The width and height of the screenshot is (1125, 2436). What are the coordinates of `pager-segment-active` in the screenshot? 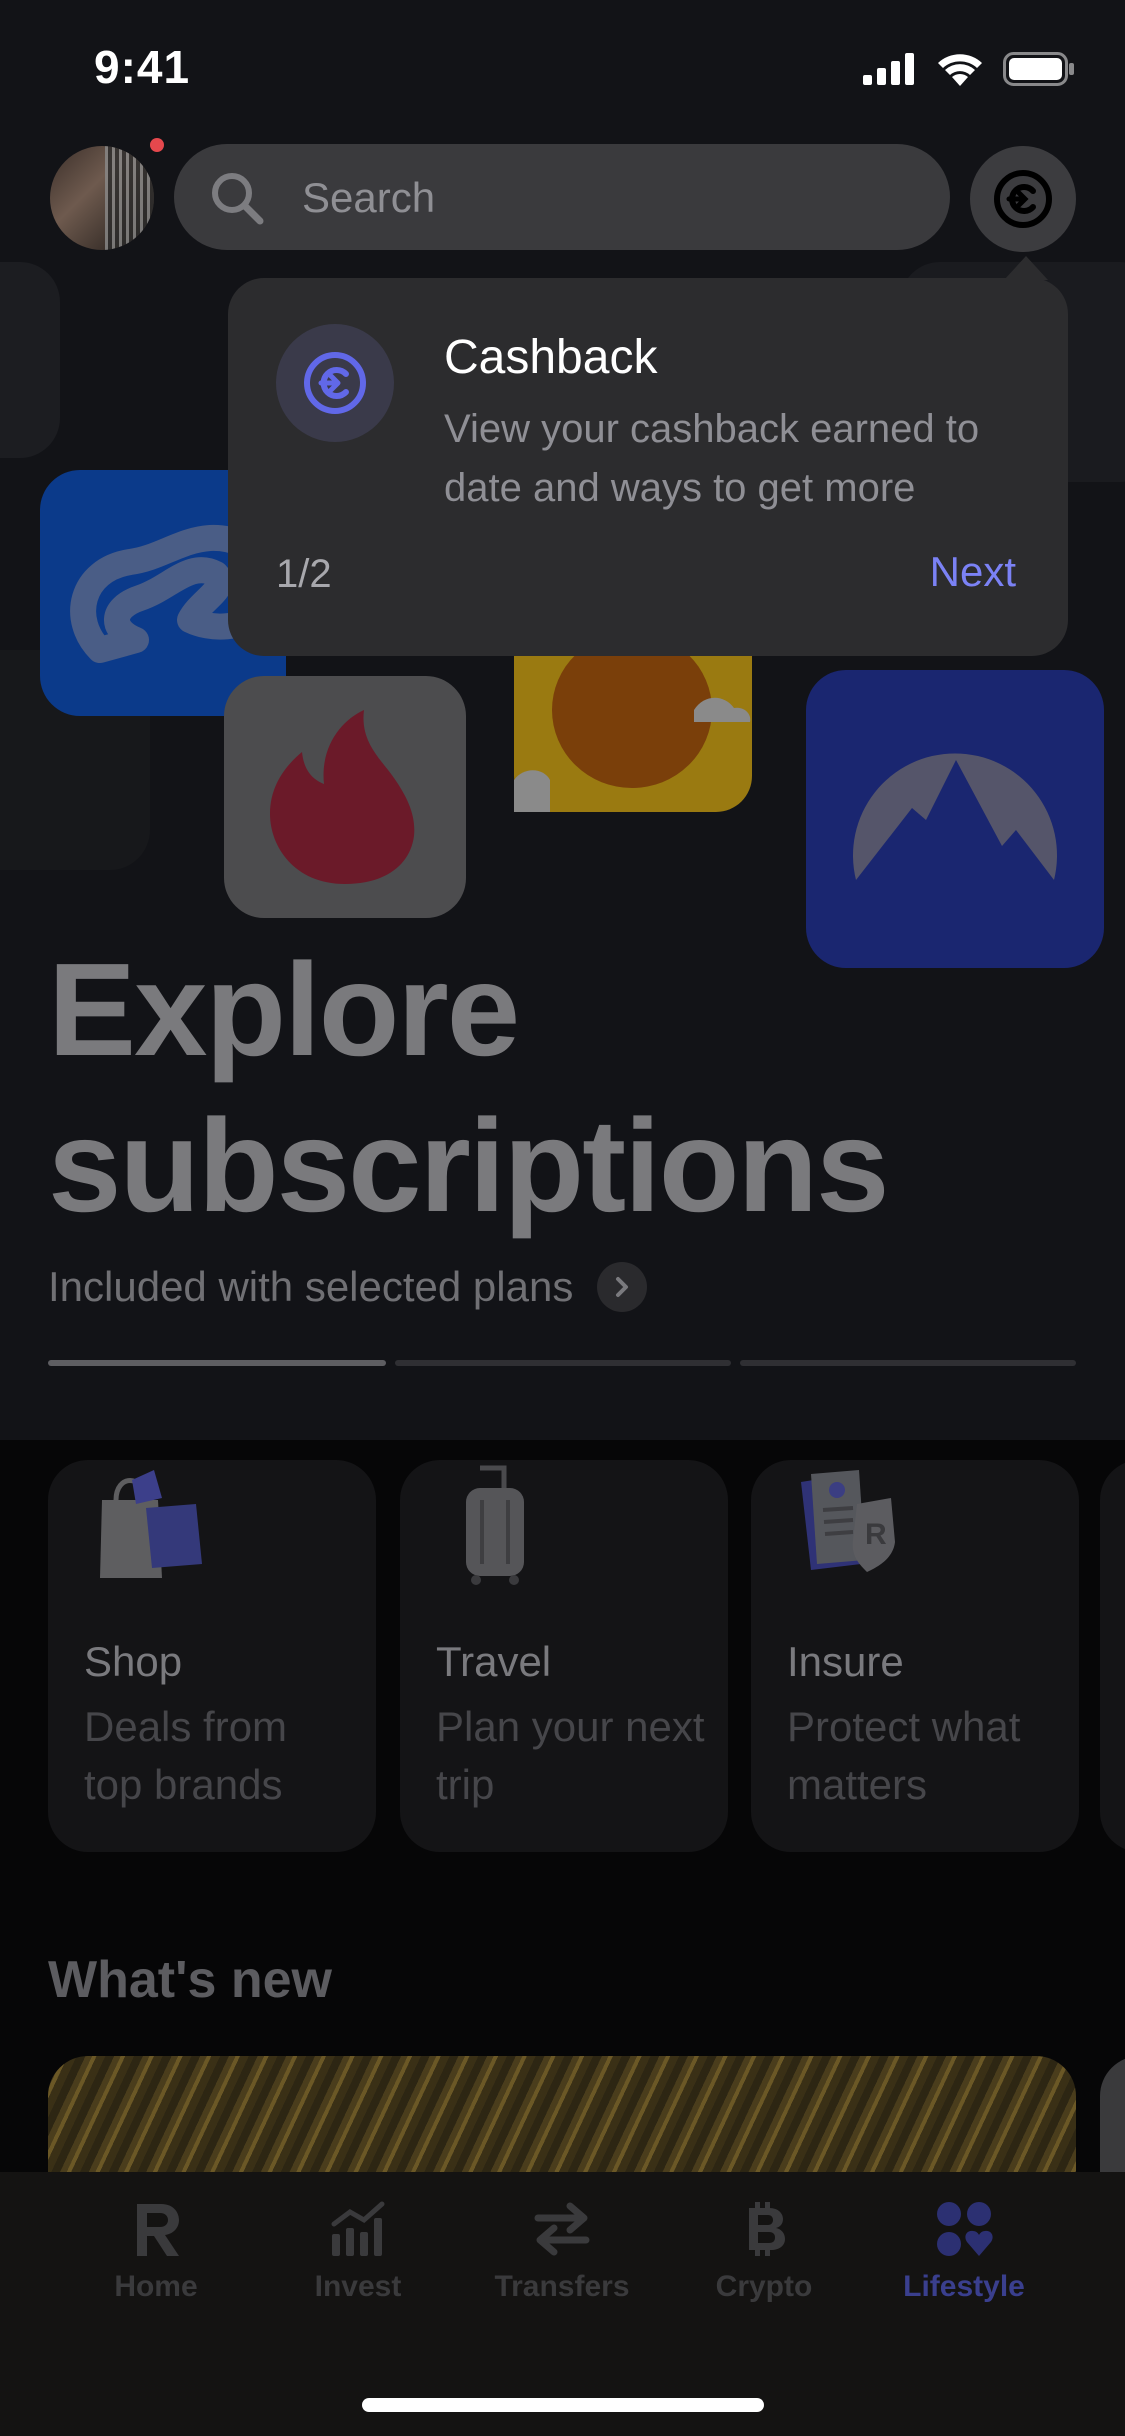 It's located at (217, 1363).